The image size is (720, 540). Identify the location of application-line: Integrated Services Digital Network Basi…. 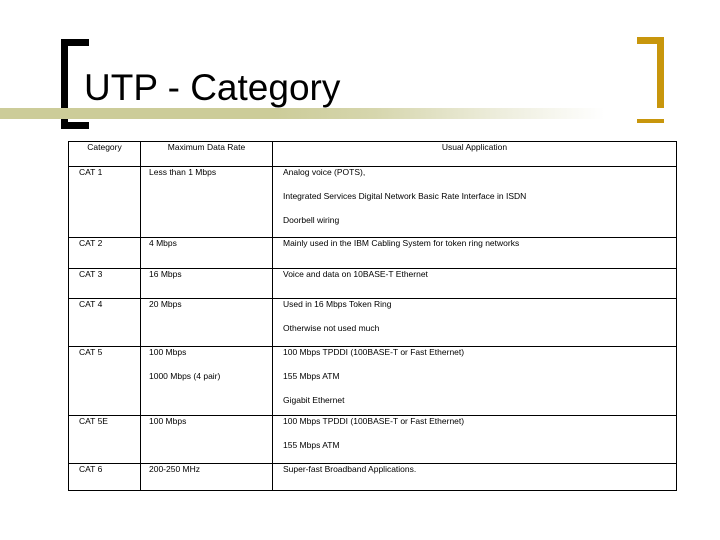
(405, 196).